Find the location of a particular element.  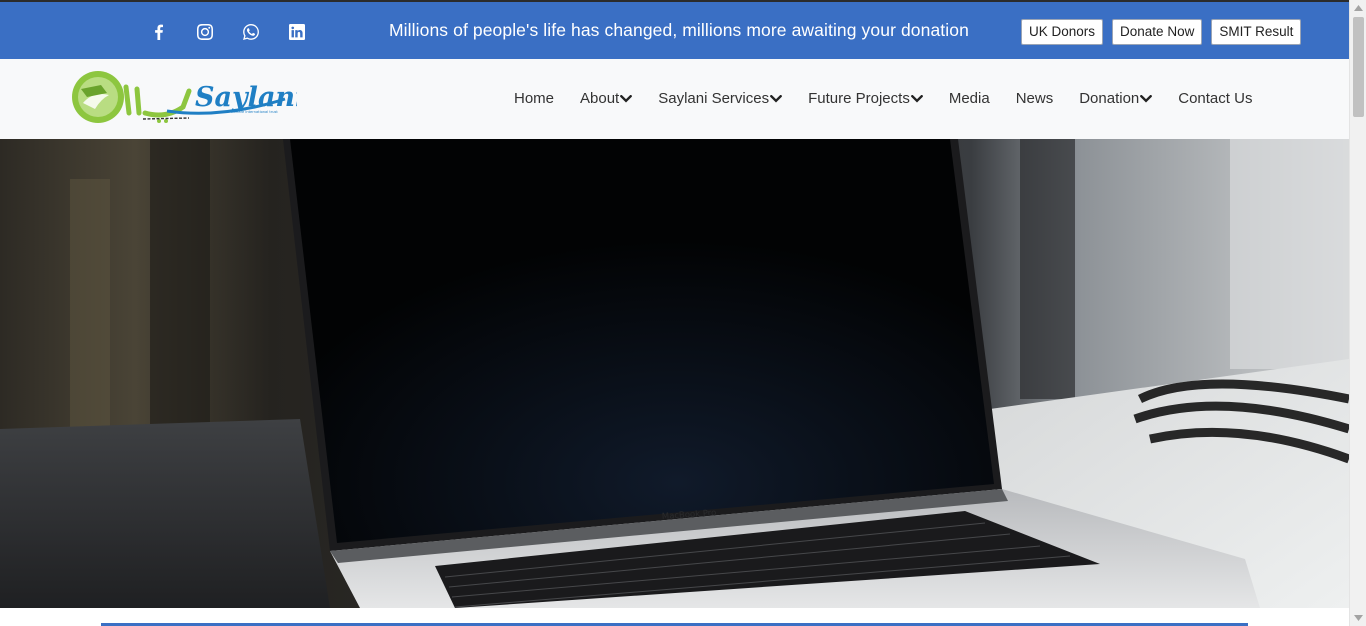

page-scrollbar is located at coordinates (1357, 313).